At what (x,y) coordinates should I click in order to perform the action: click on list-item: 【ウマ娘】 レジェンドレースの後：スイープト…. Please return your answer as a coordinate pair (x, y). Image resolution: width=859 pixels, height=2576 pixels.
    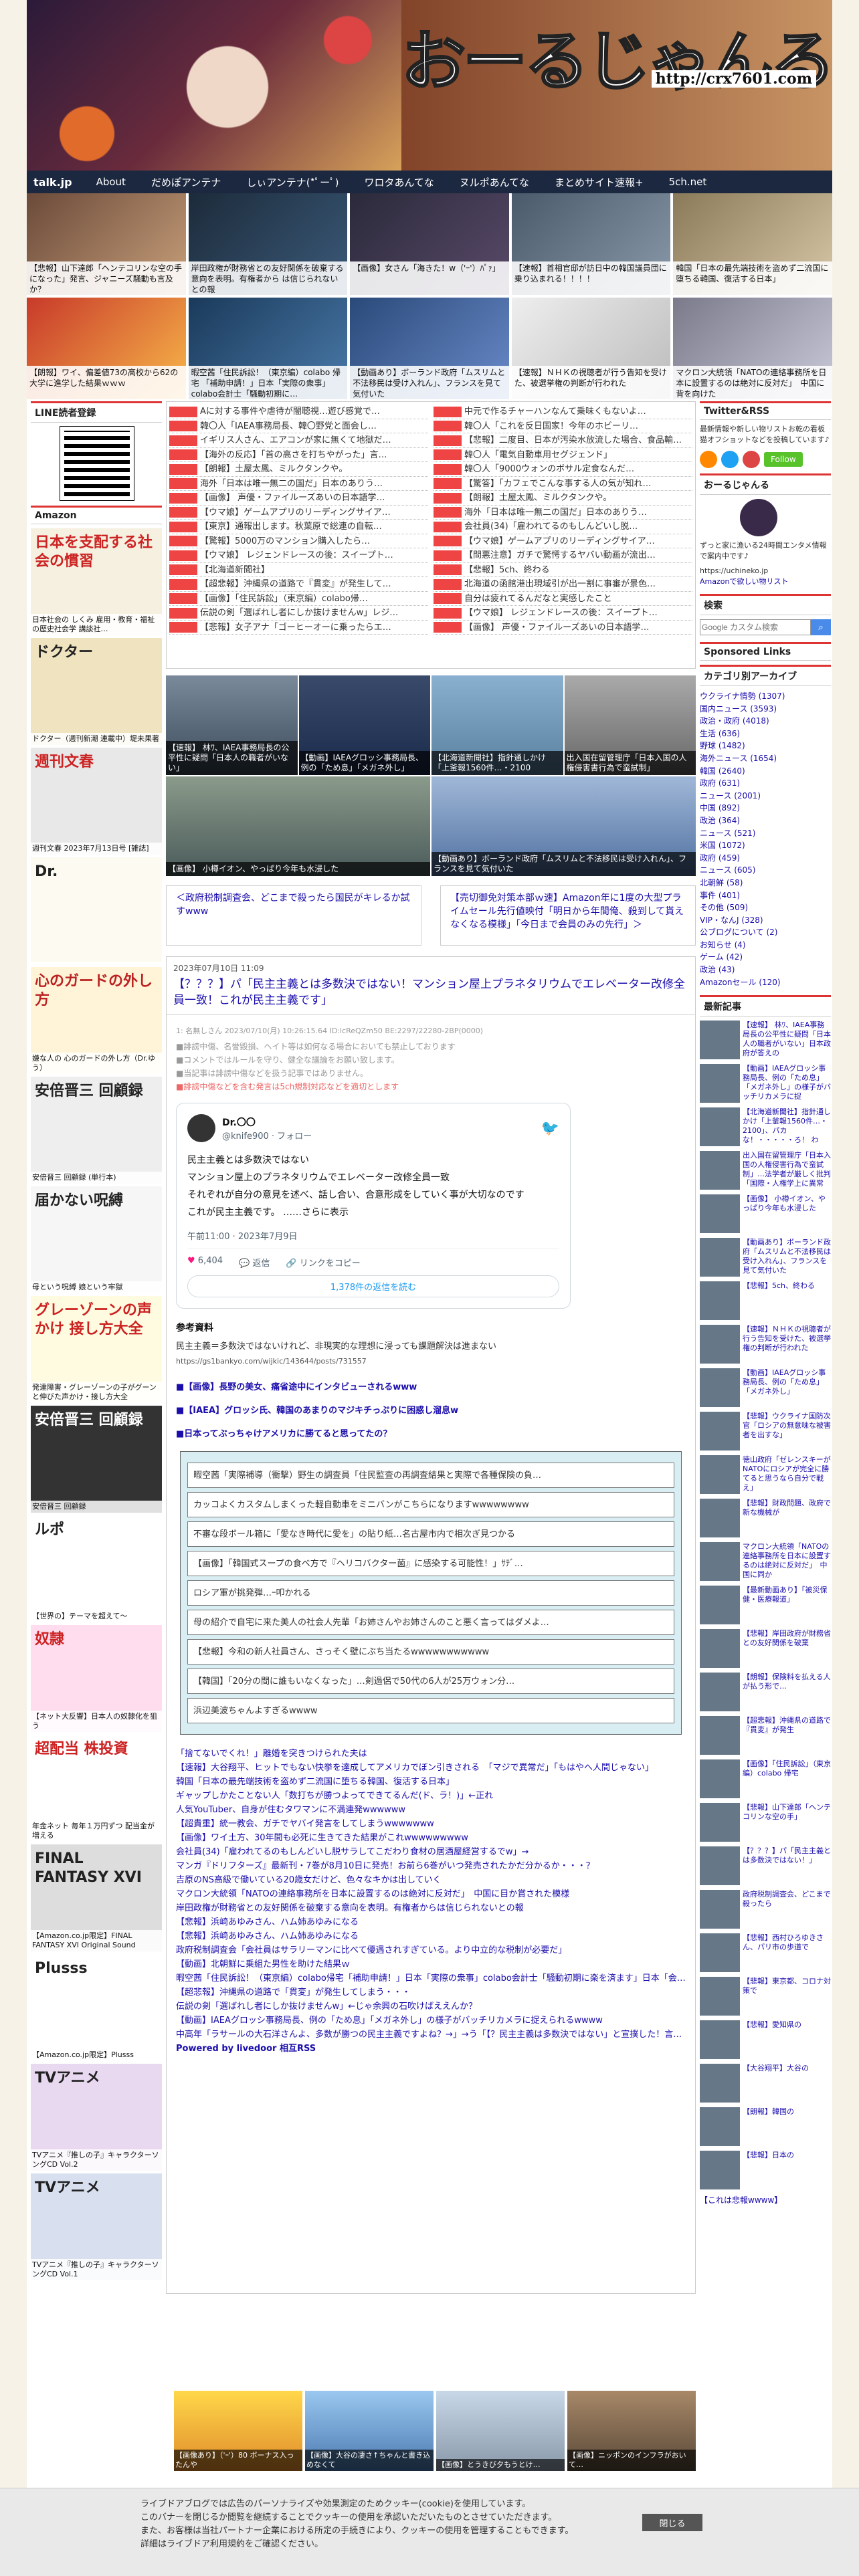
    Looking at the image, I should click on (299, 556).